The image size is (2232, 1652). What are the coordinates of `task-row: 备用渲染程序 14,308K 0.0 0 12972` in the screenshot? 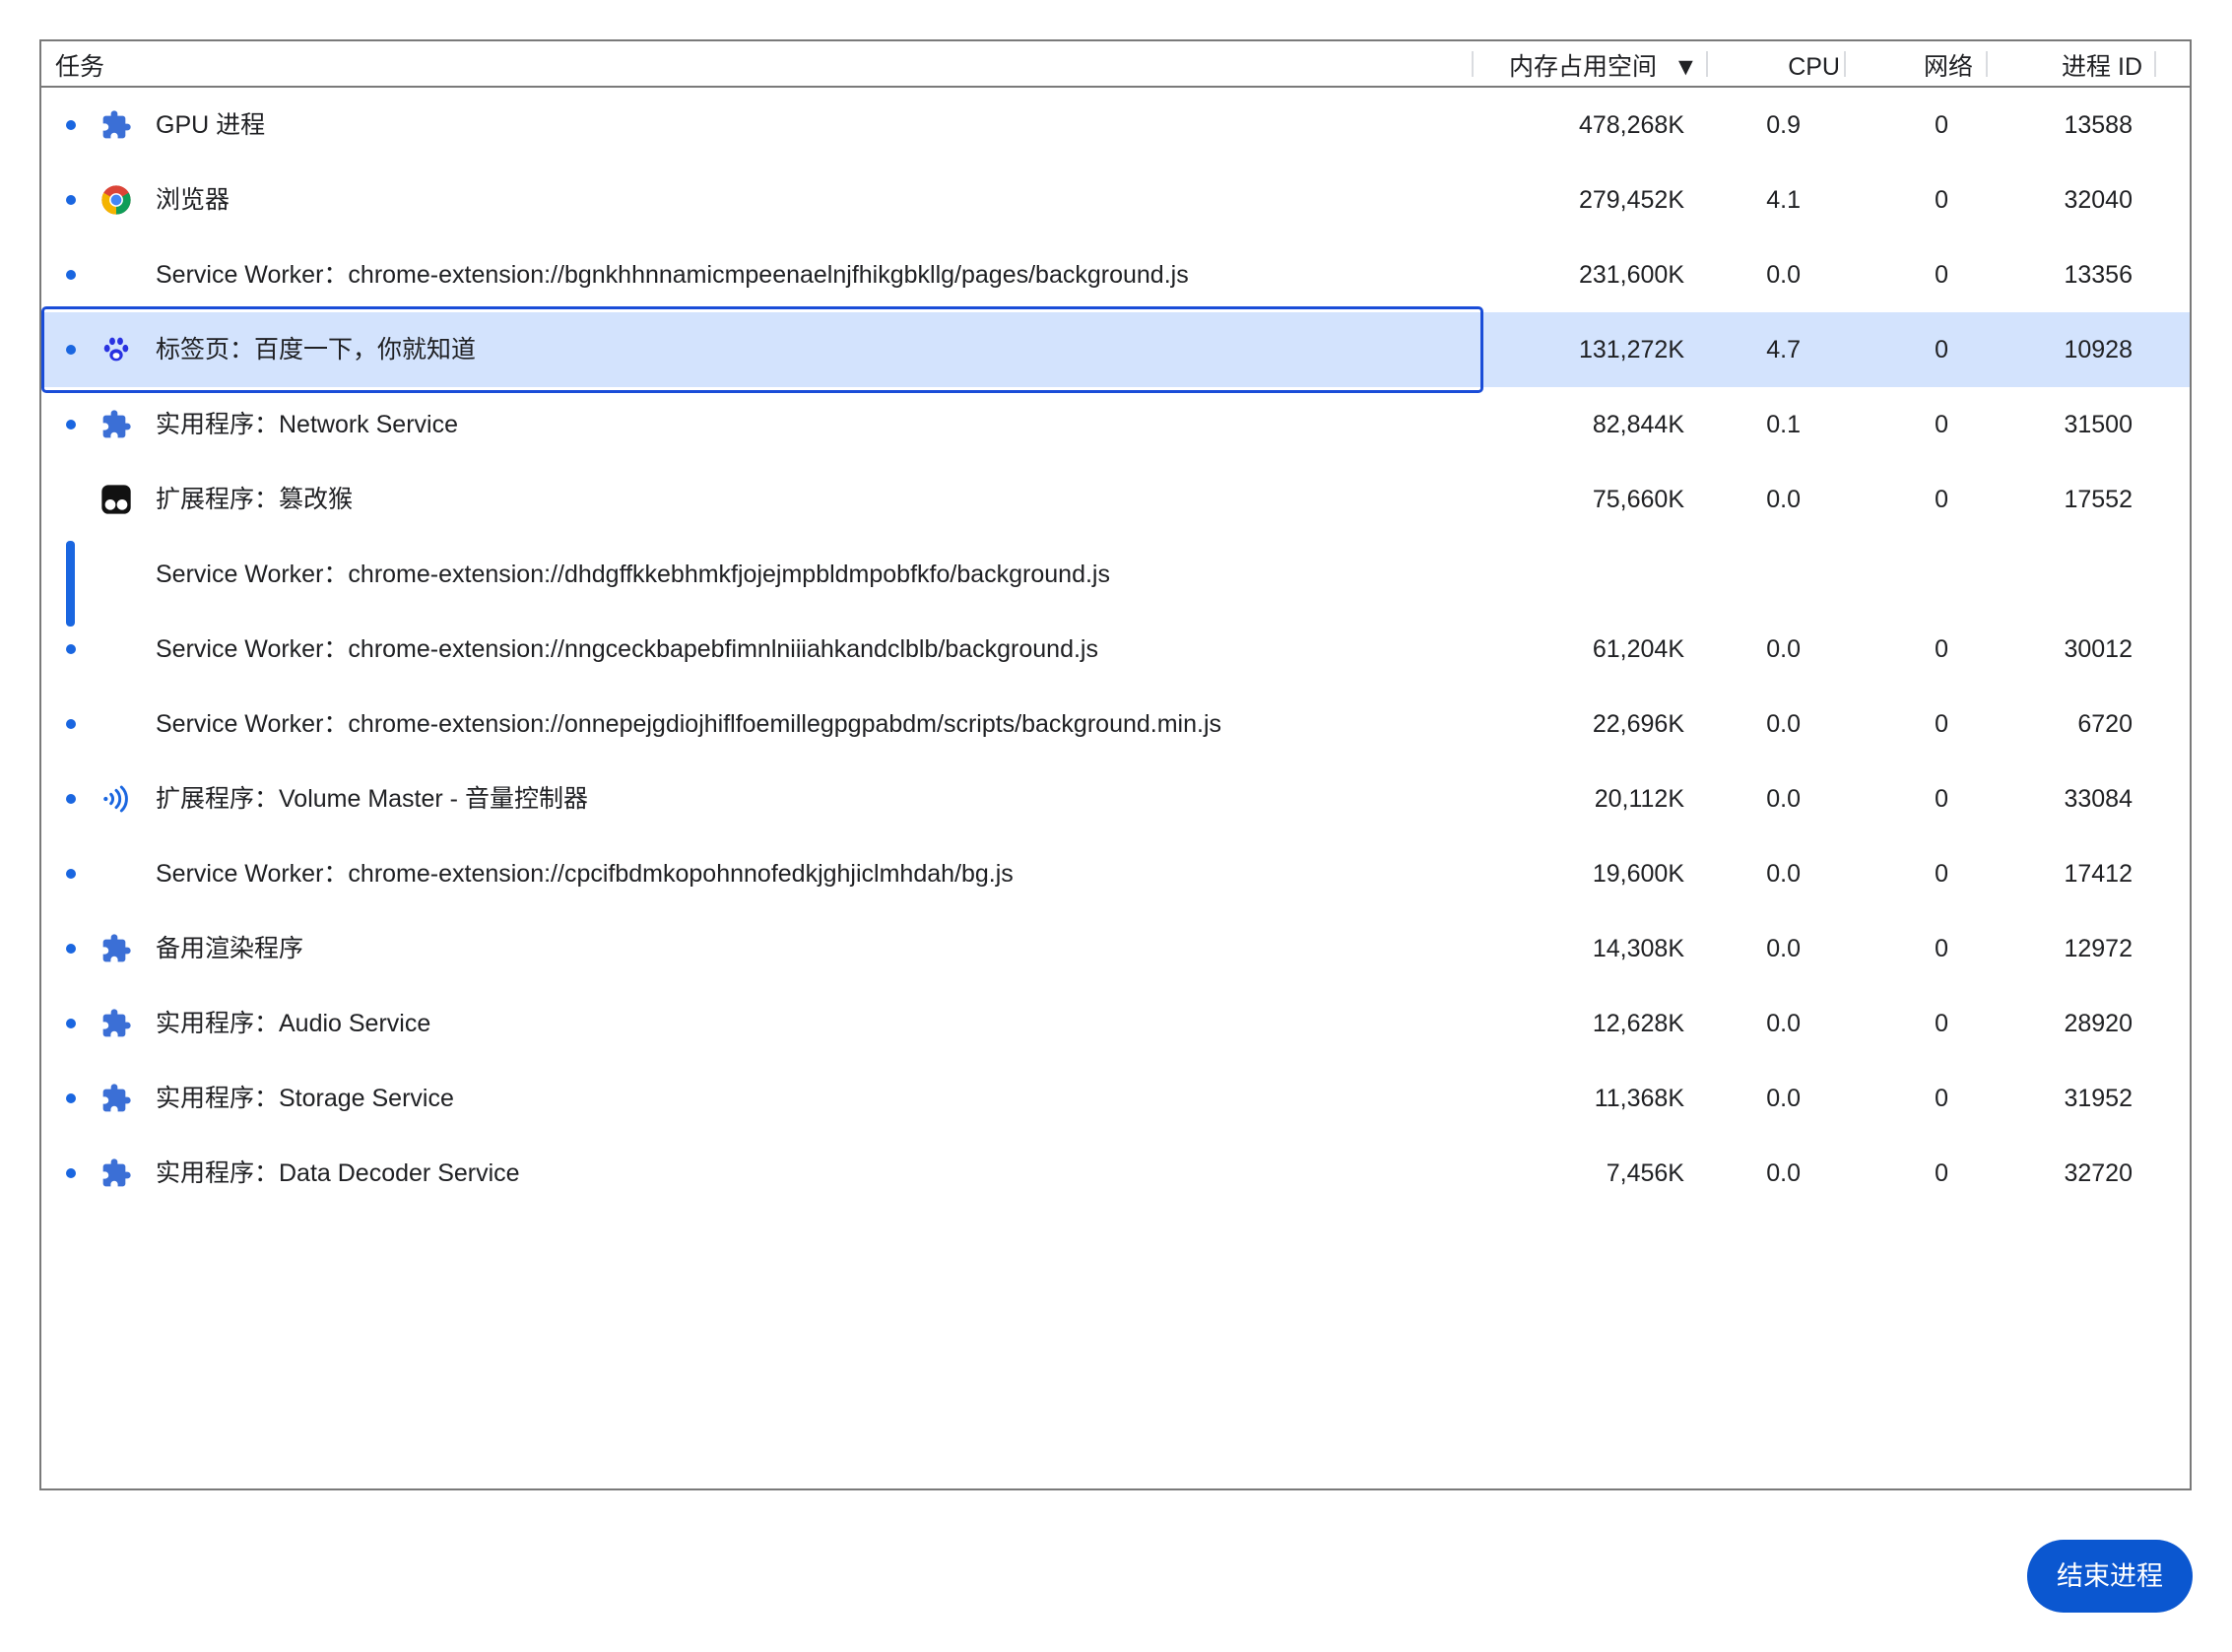 It's located at (1115, 948).